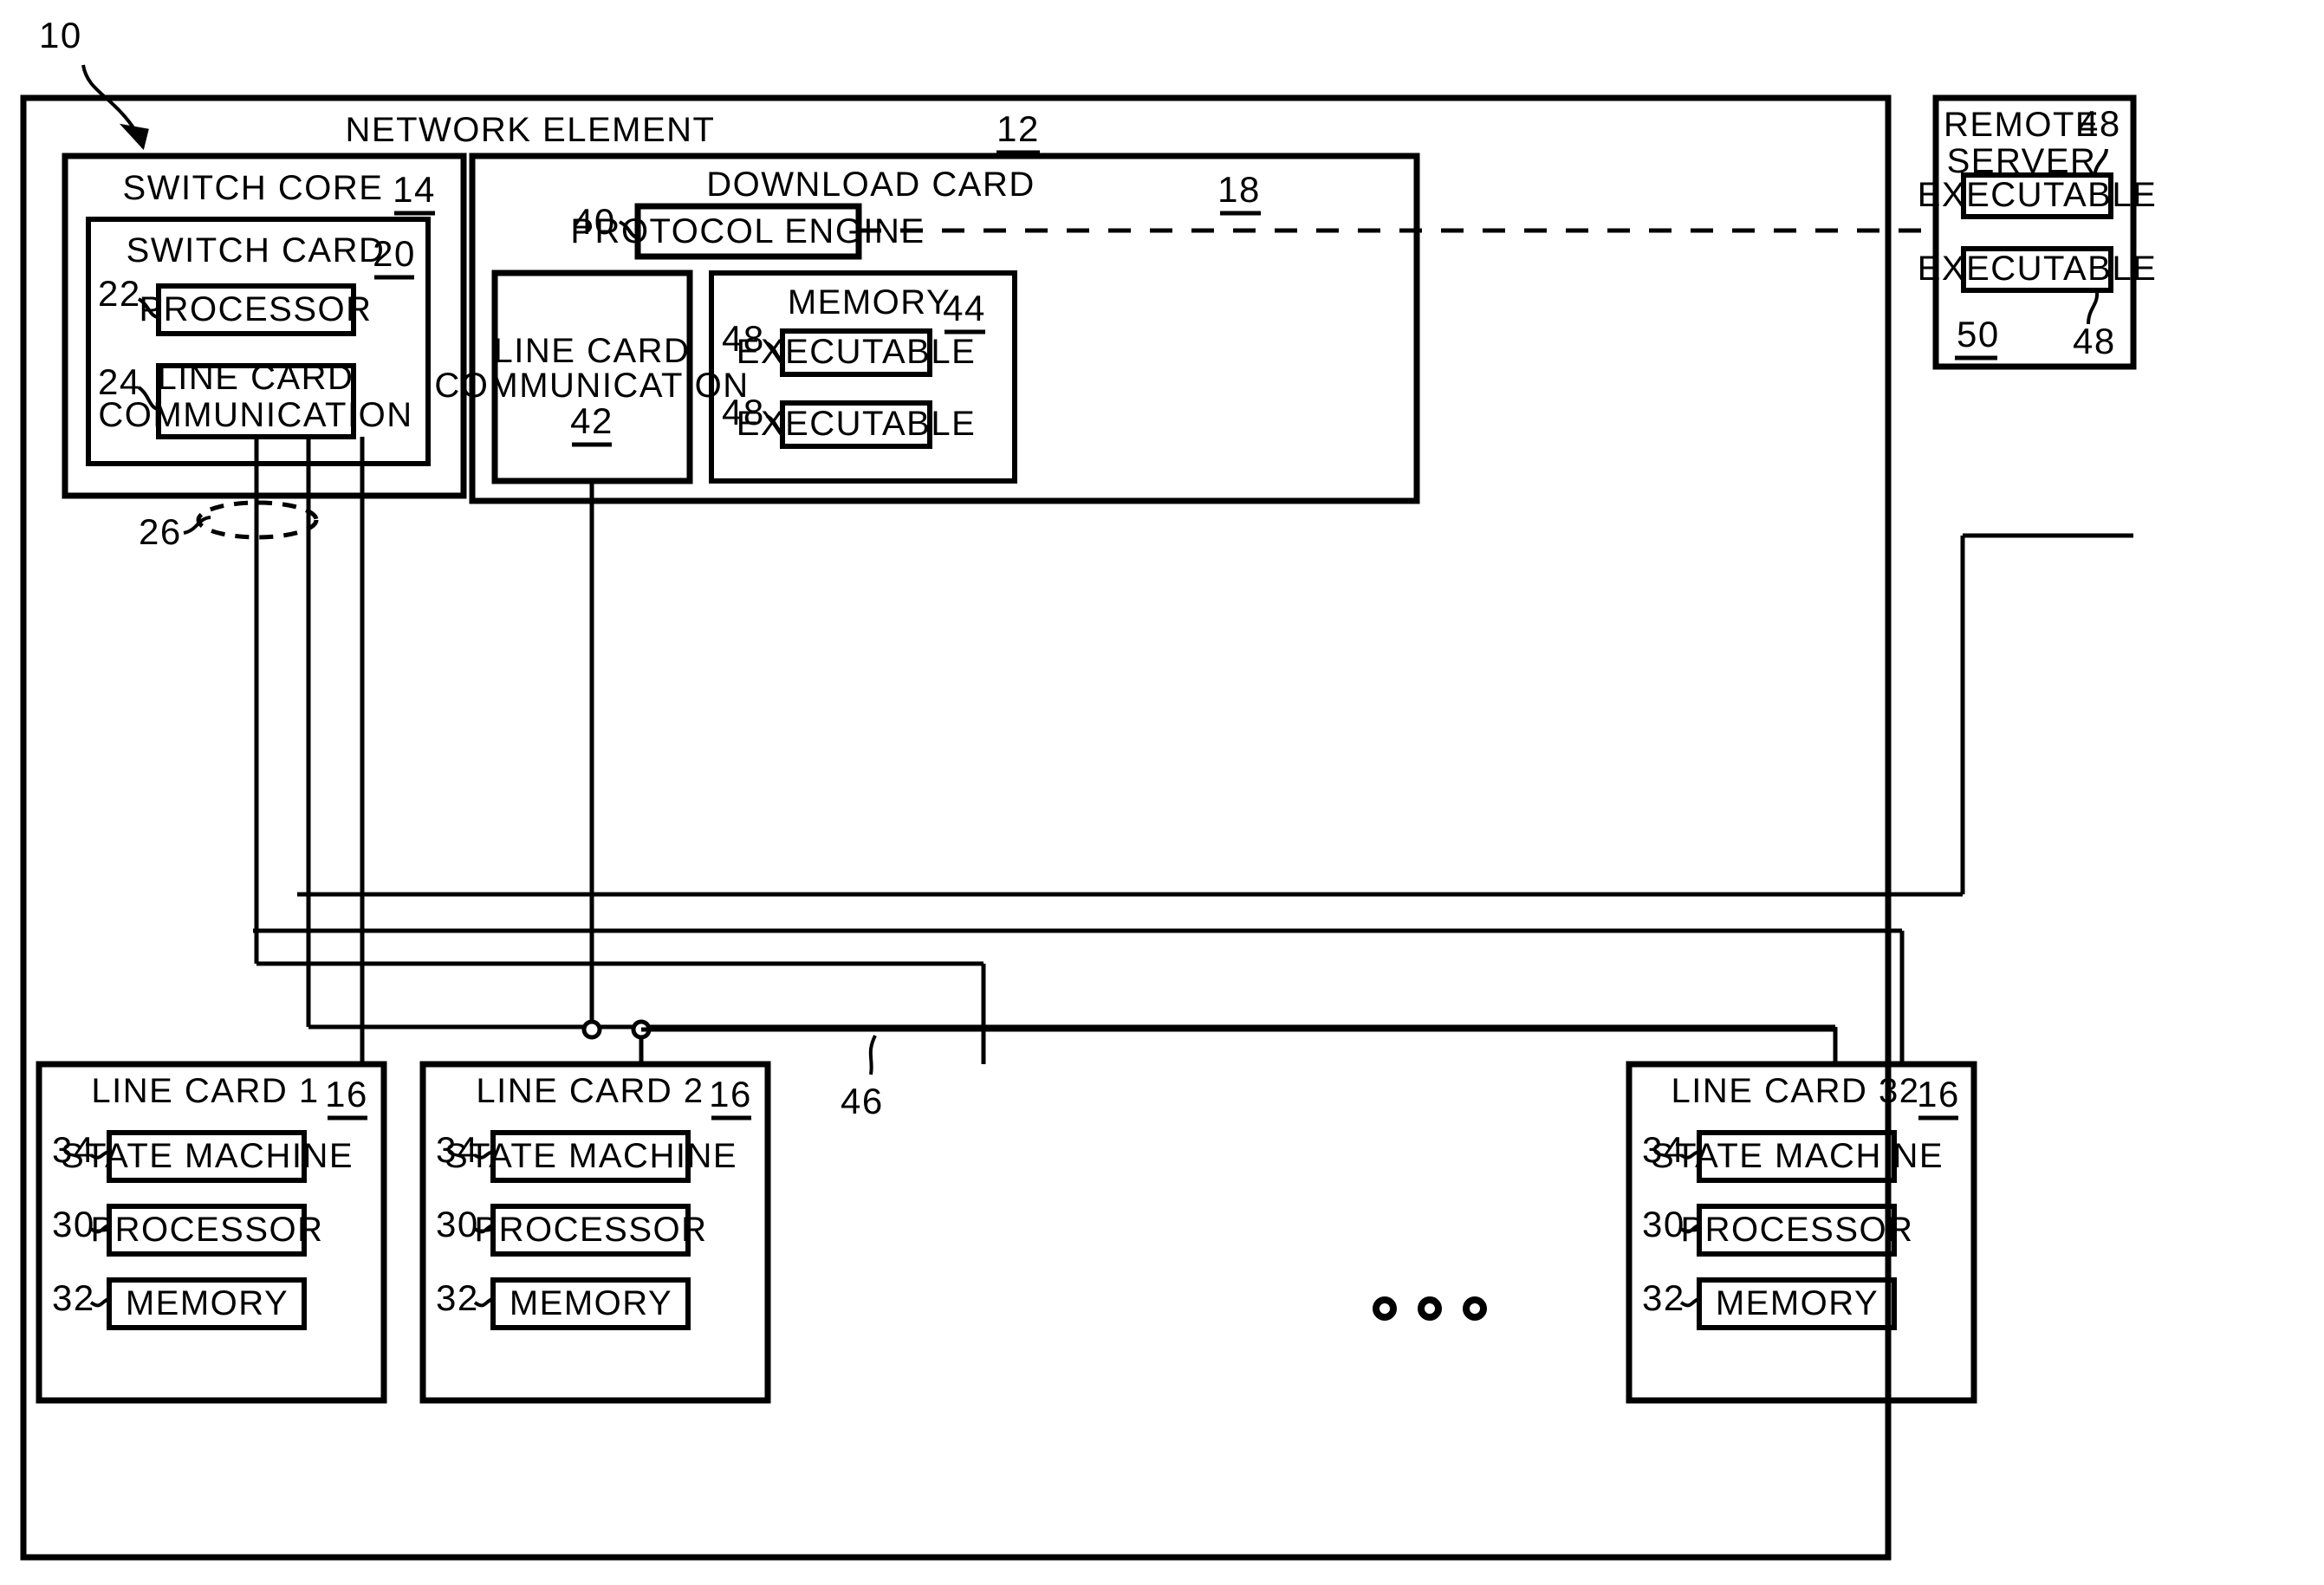 The height and width of the screenshot is (1585, 2324). What do you see at coordinates (256, 251) in the screenshot?
I see `switch-card-title: SWITCH CARD` at bounding box center [256, 251].